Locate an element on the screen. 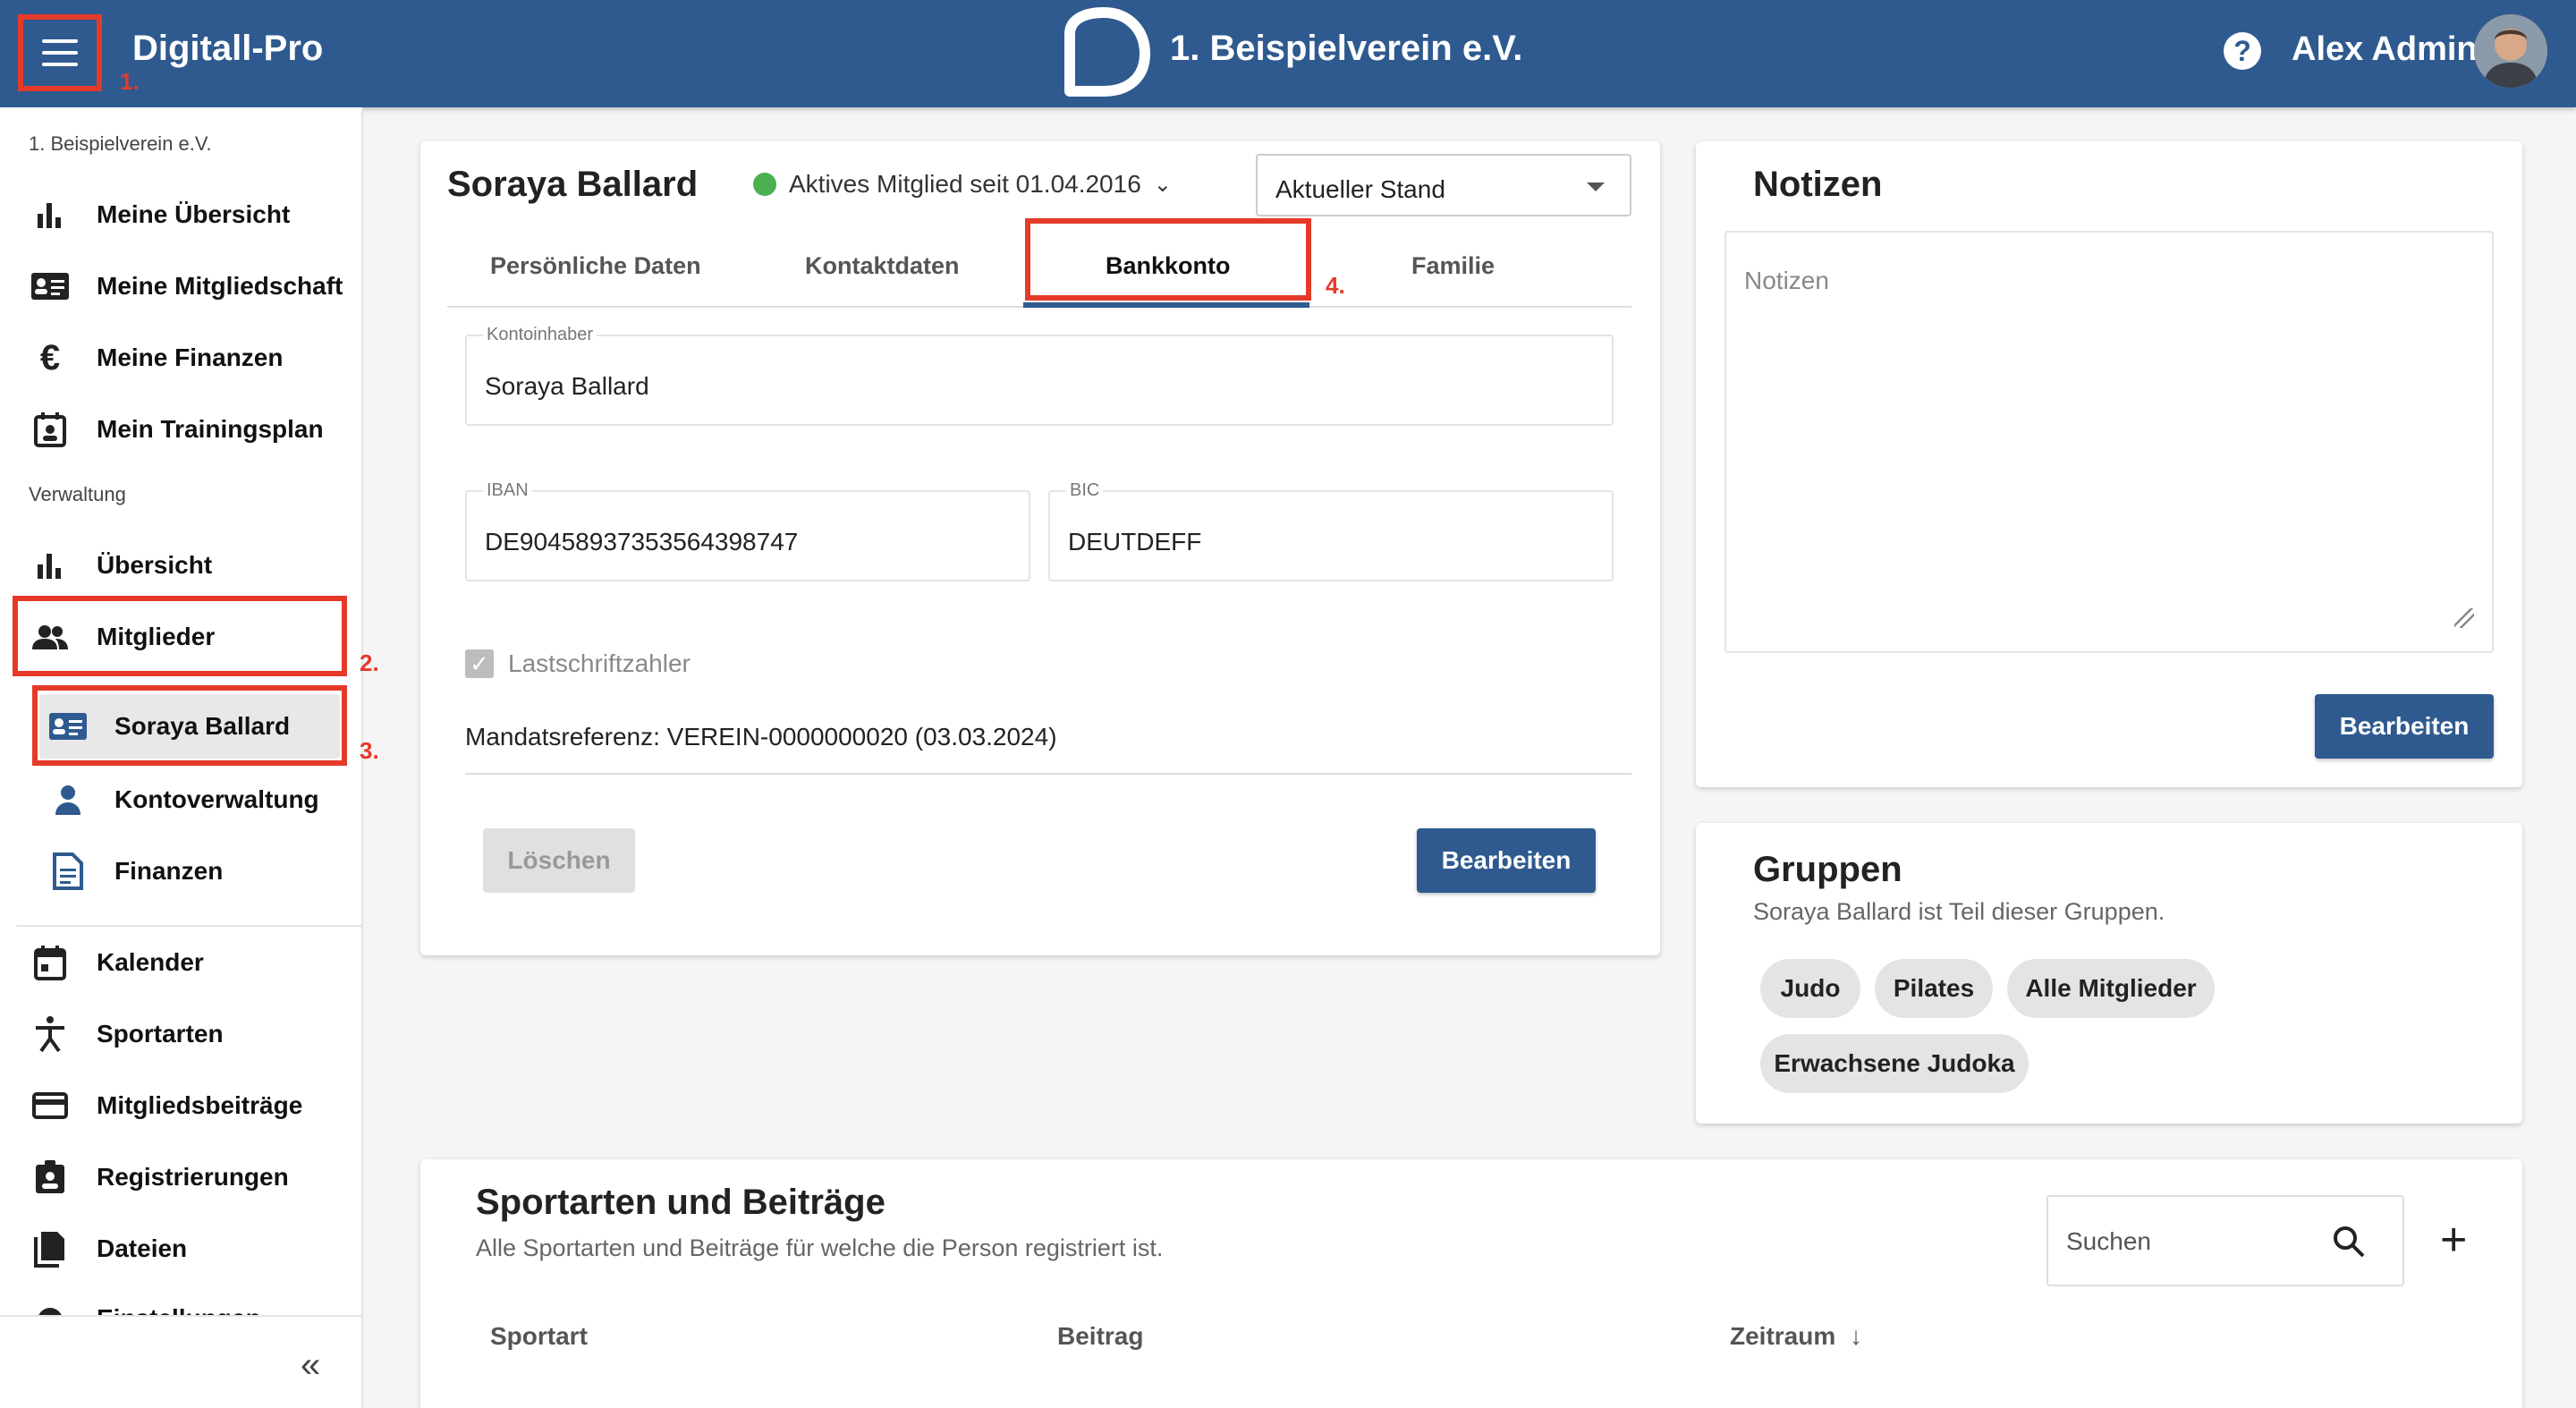 The width and height of the screenshot is (2576, 1408). iban-field: IBAN DE90458937353564398747 is located at coordinates (747, 530).